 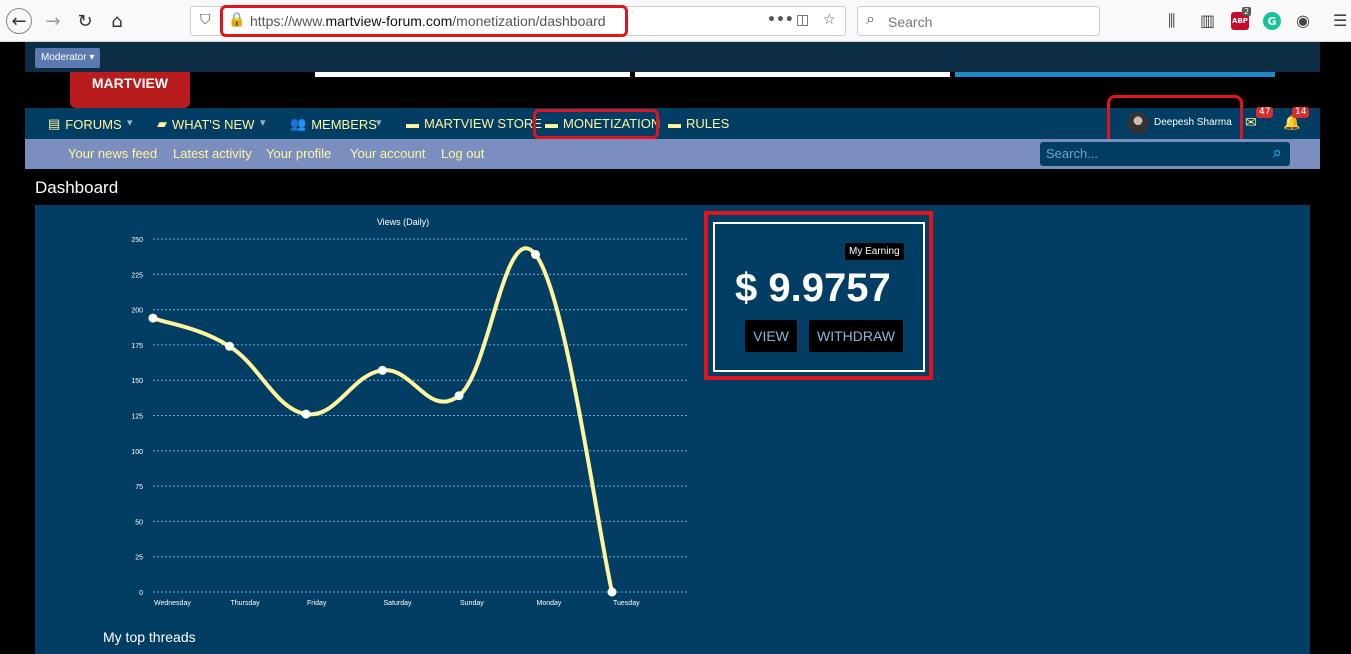 What do you see at coordinates (802, 20) in the screenshot?
I see `pocket-icon: ◫` at bounding box center [802, 20].